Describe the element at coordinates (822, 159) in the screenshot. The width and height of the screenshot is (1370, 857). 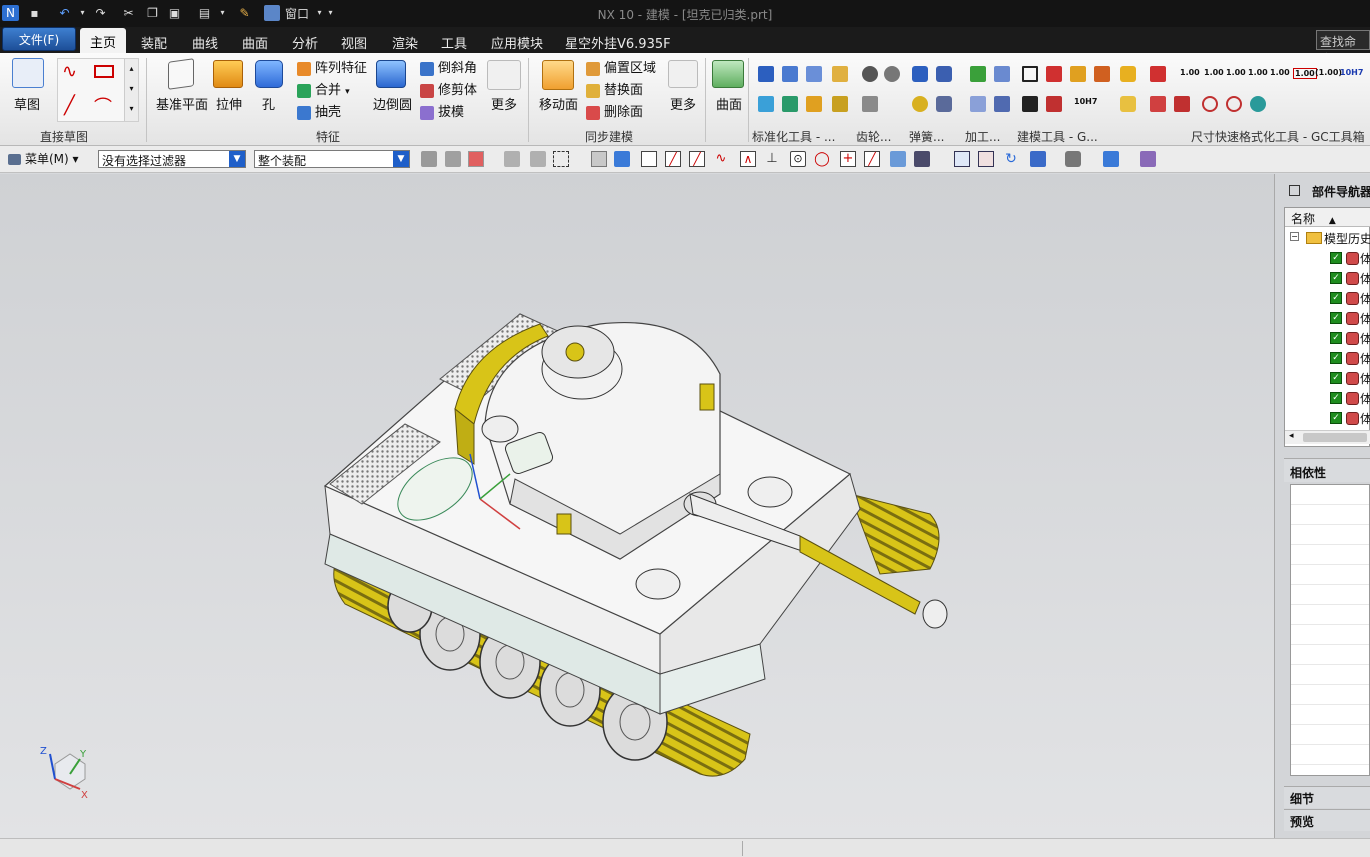
I see `circle-point-icon: ◯` at that location.